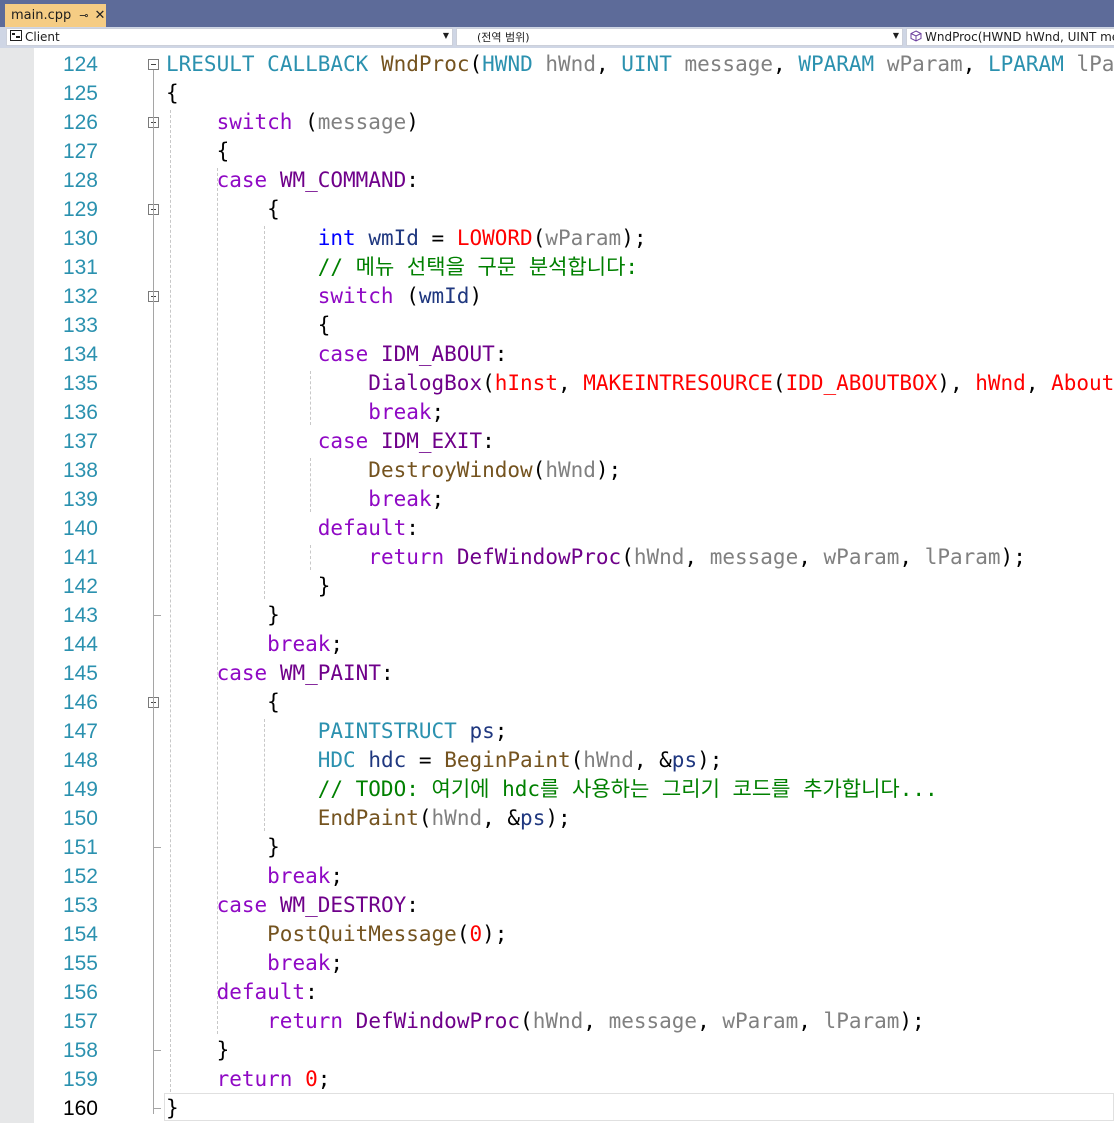  Describe the element at coordinates (41, 15) in the screenshot. I see `tab-label: main.cpp` at that location.